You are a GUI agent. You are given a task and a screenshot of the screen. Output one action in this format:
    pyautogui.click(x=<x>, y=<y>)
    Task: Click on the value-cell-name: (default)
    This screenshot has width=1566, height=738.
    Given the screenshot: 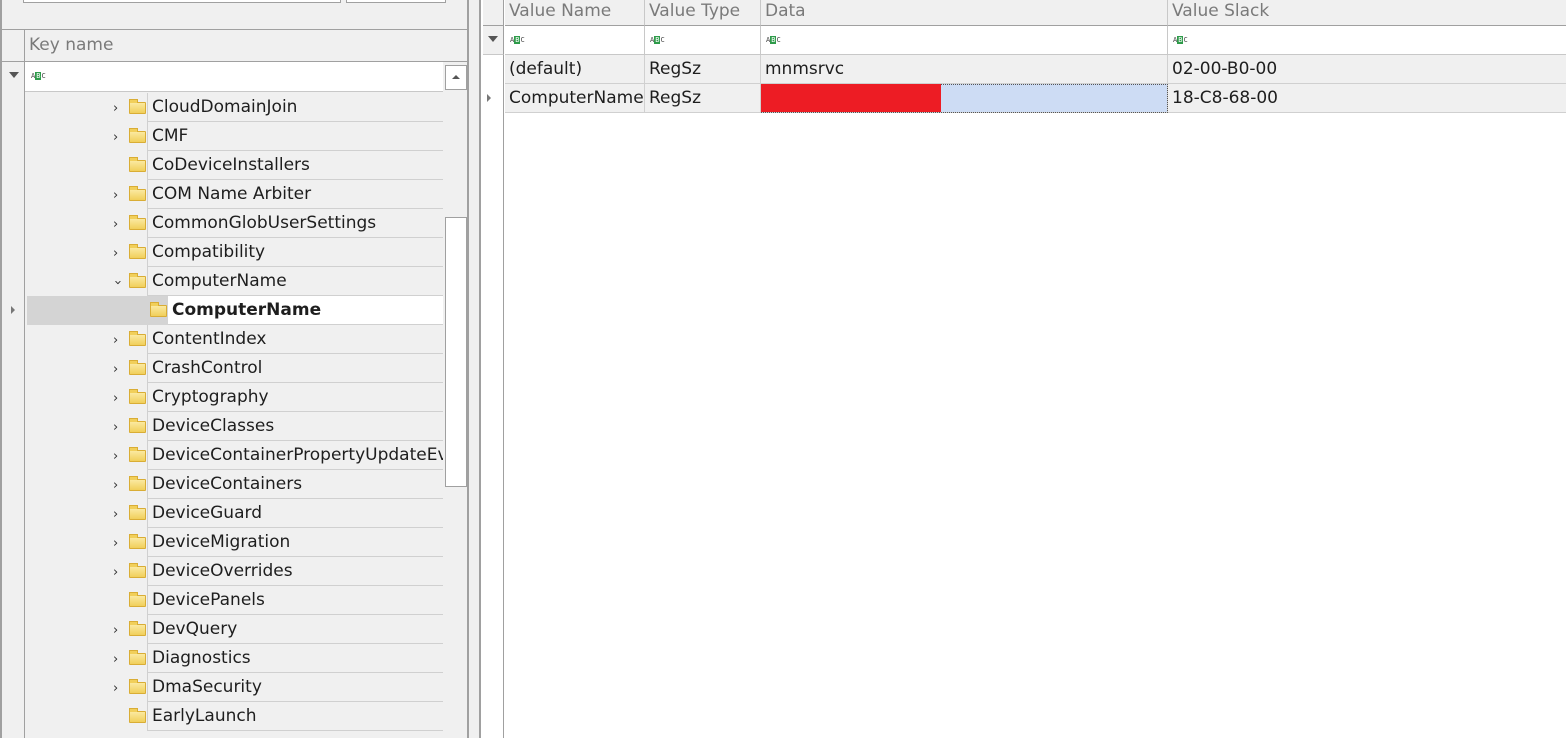 What is the action you would take?
    pyautogui.click(x=575, y=69)
    